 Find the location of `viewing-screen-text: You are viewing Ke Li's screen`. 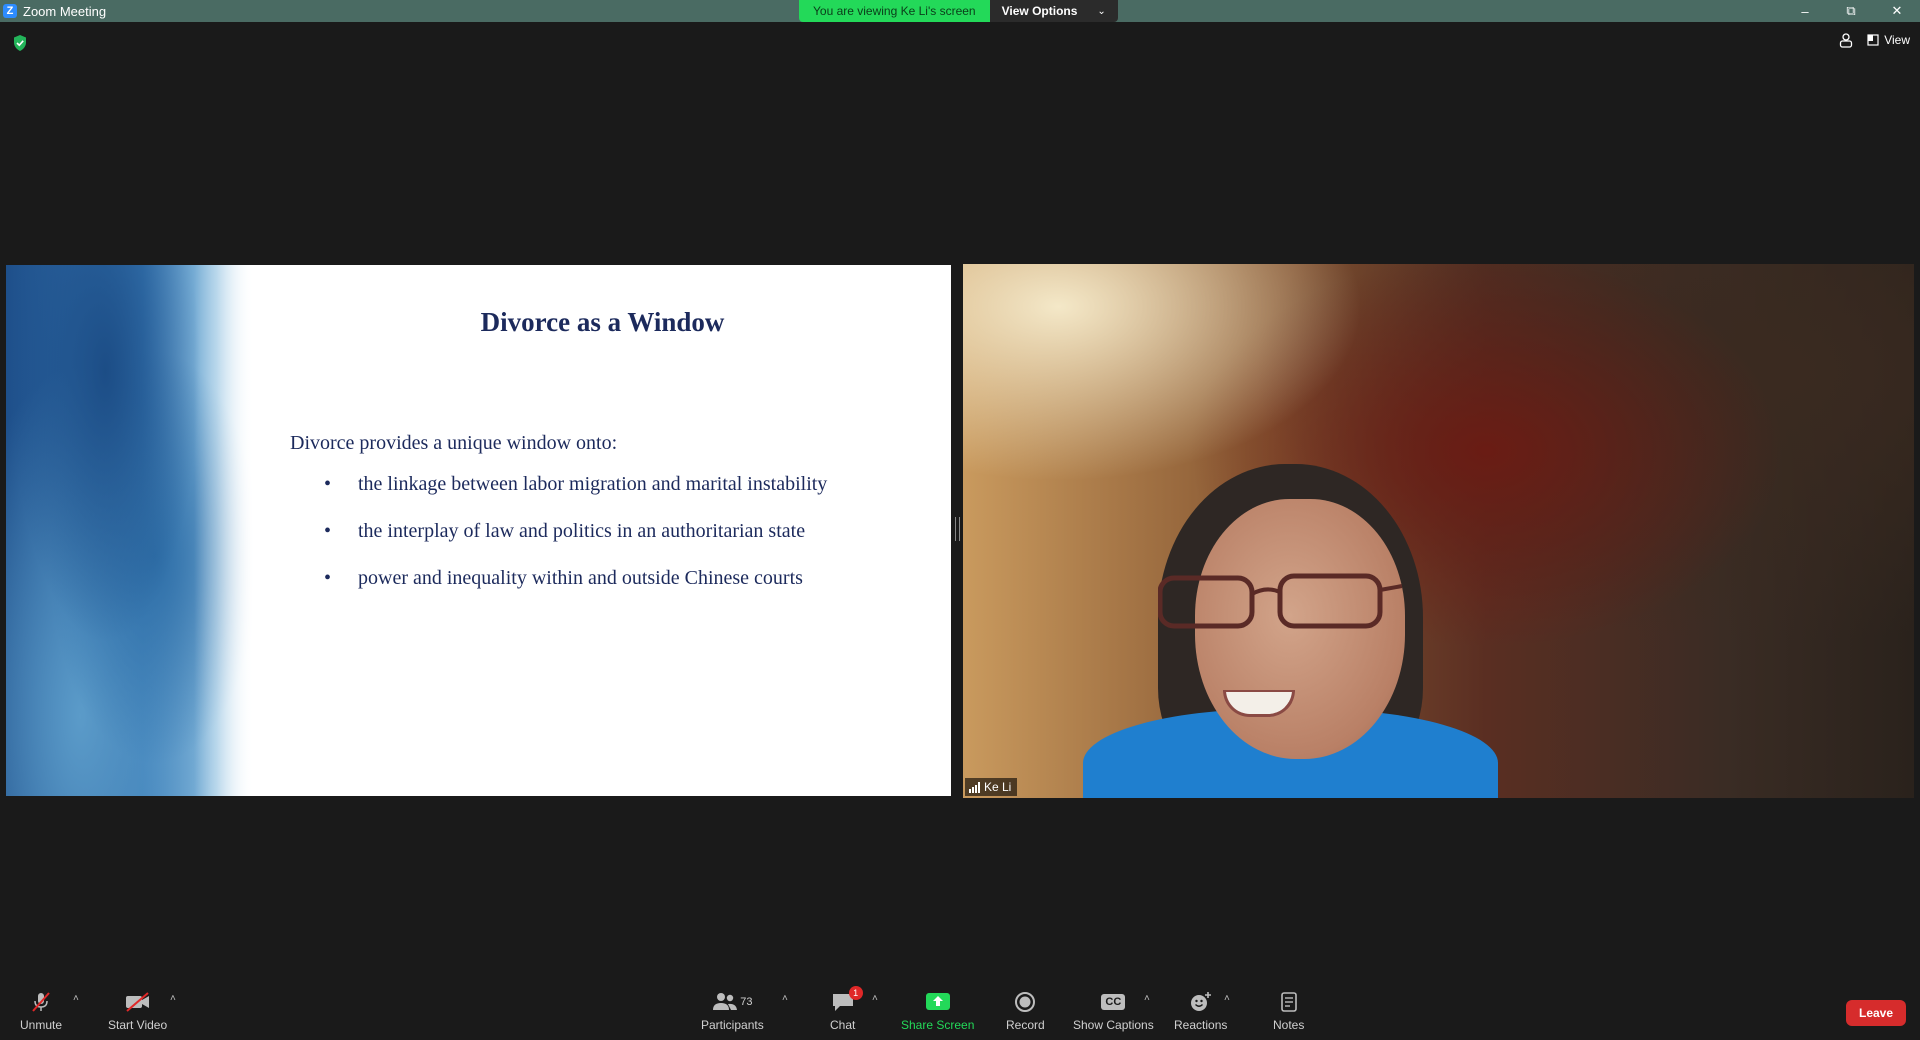

viewing-screen-text: You are viewing Ke Li's screen is located at coordinates (894, 11).